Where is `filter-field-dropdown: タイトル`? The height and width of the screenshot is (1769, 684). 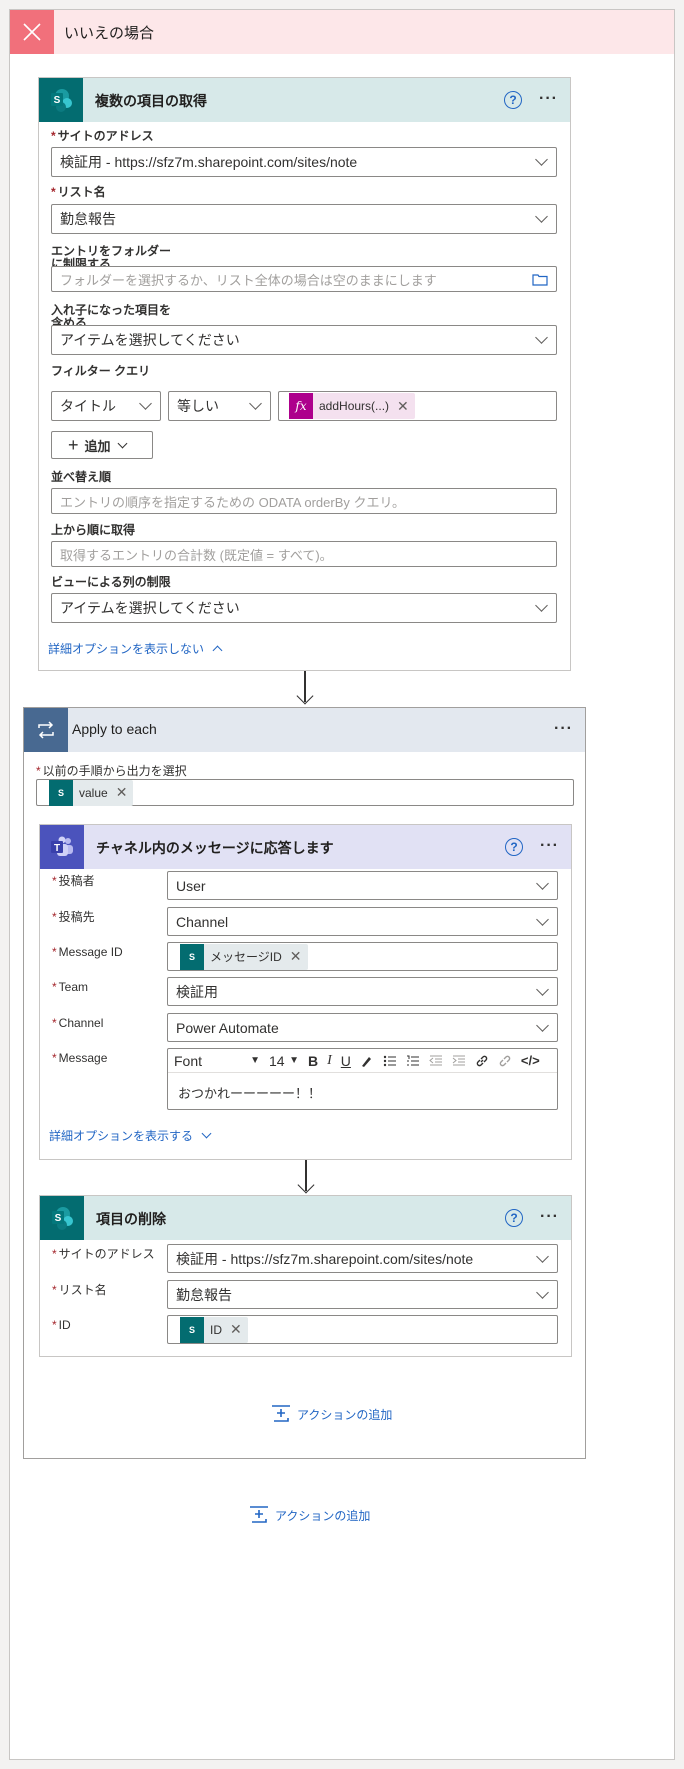
filter-field-dropdown: タイトル is located at coordinates (106, 406).